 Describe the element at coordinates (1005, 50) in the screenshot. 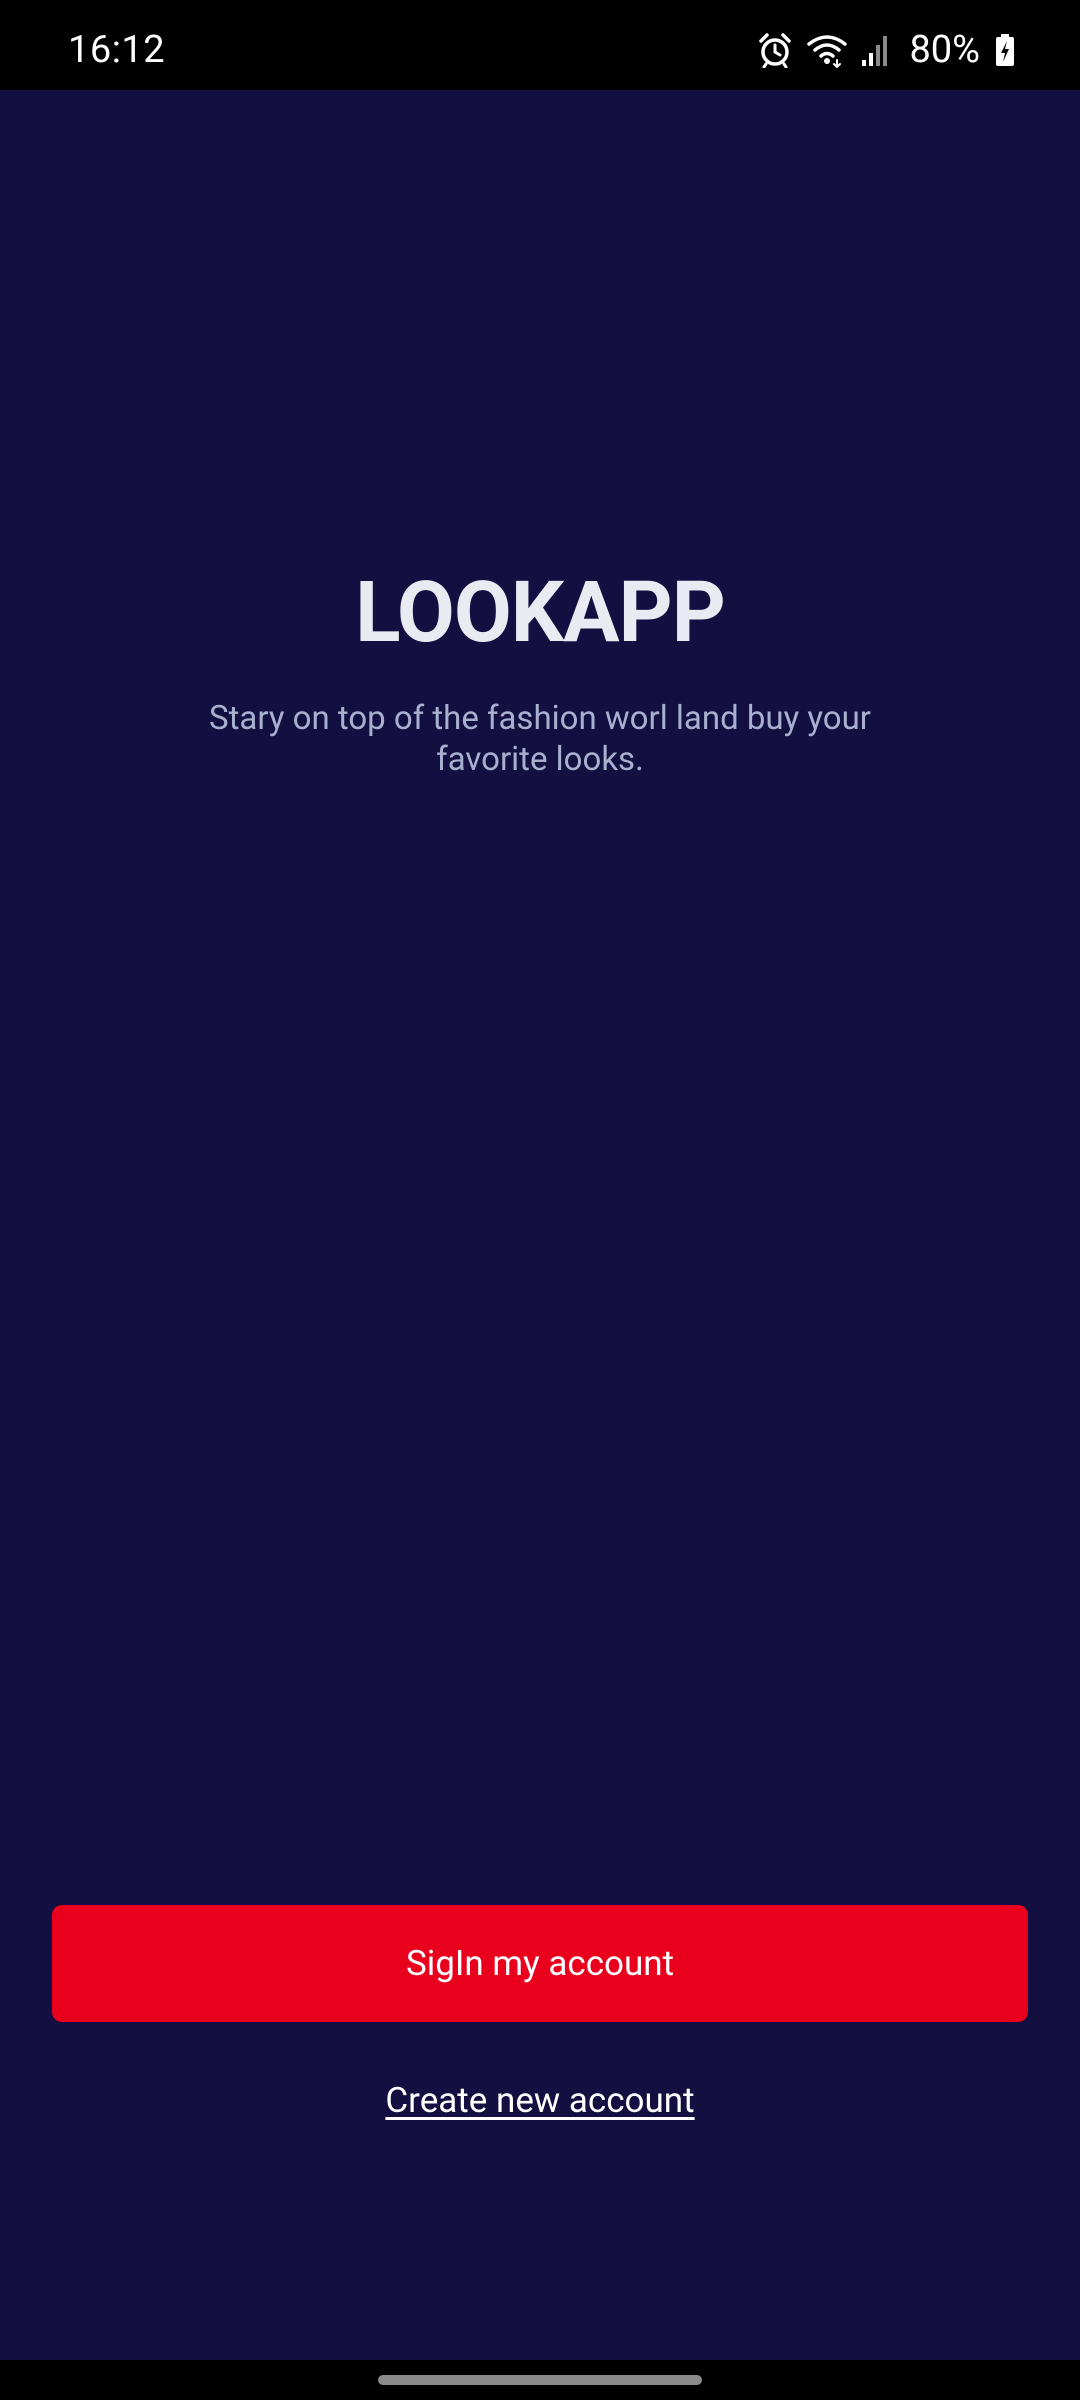

I see `battery-charging-icon` at that location.